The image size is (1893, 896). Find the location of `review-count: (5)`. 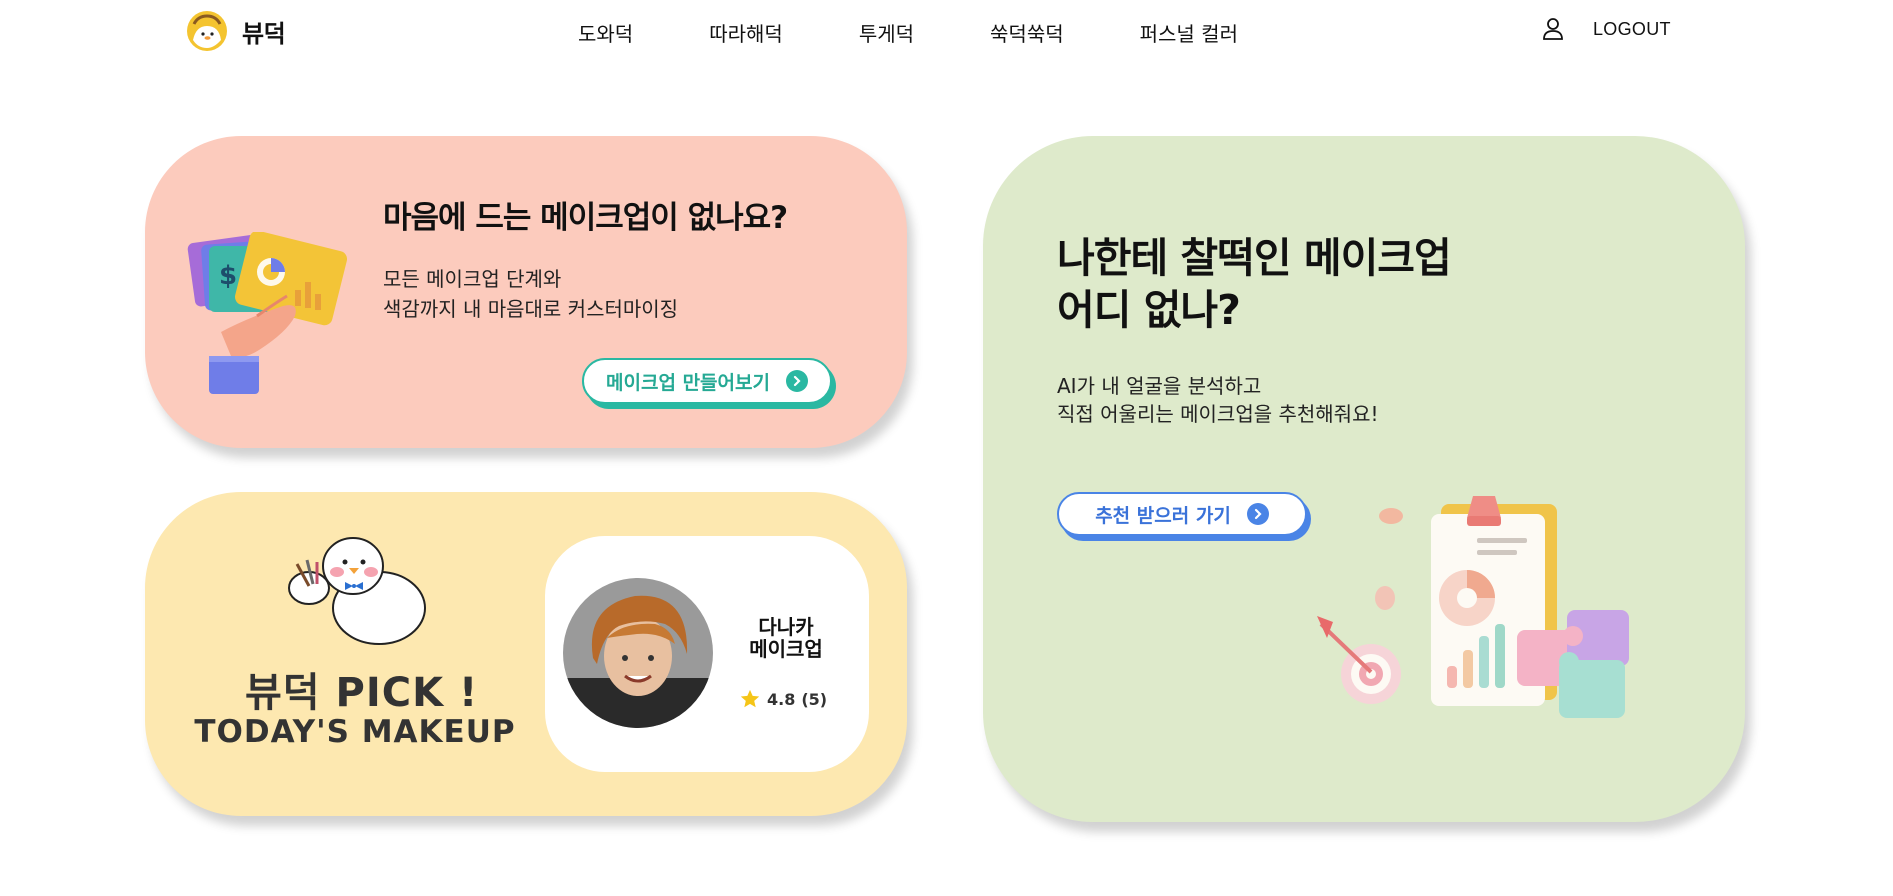

review-count: (5) is located at coordinates (814, 699).